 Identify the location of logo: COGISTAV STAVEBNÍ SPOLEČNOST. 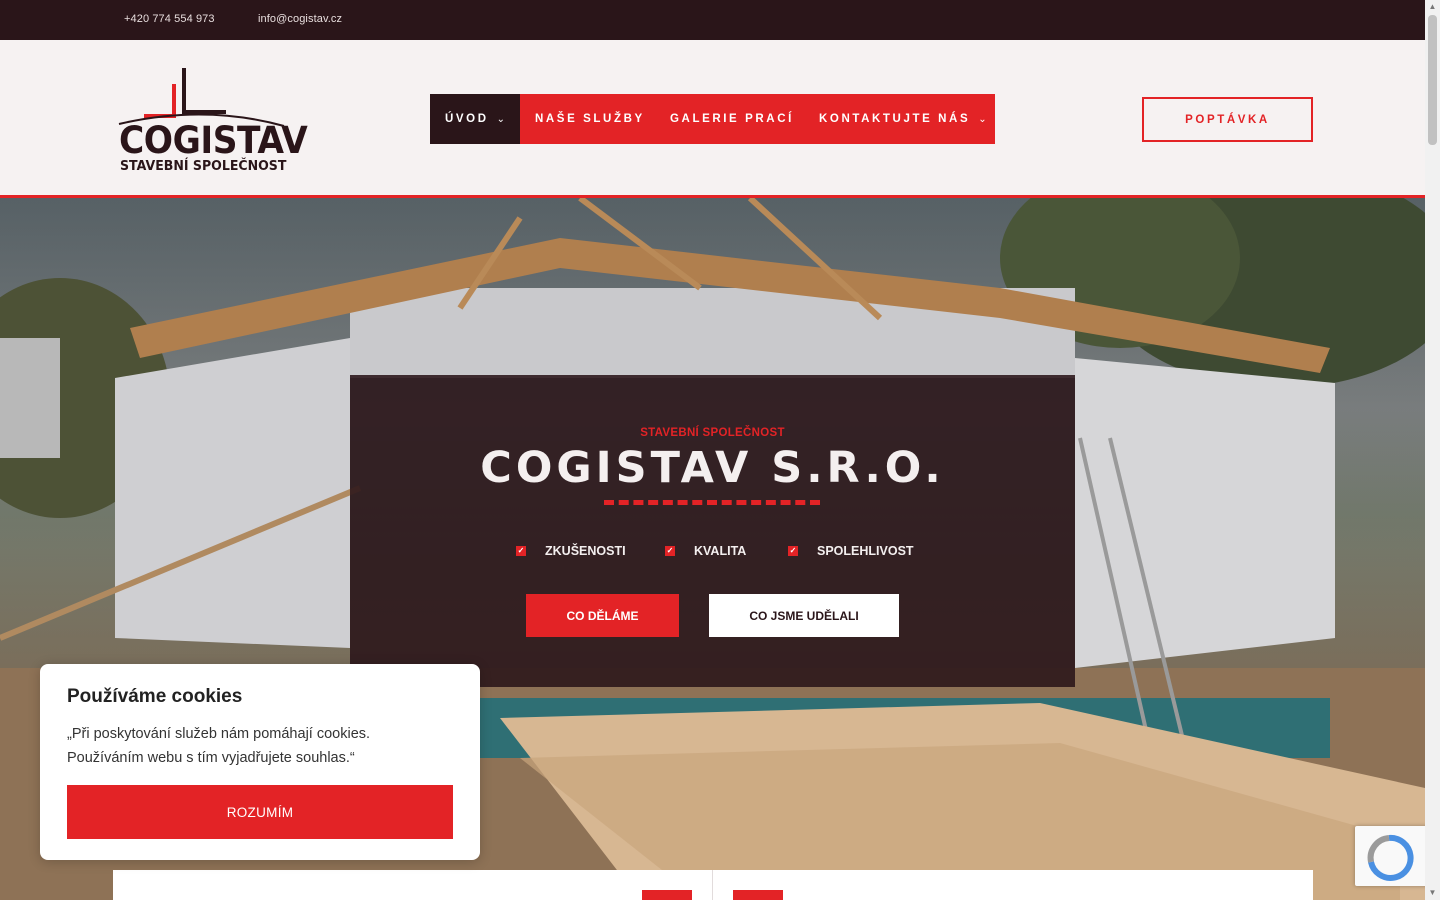
(211, 120).